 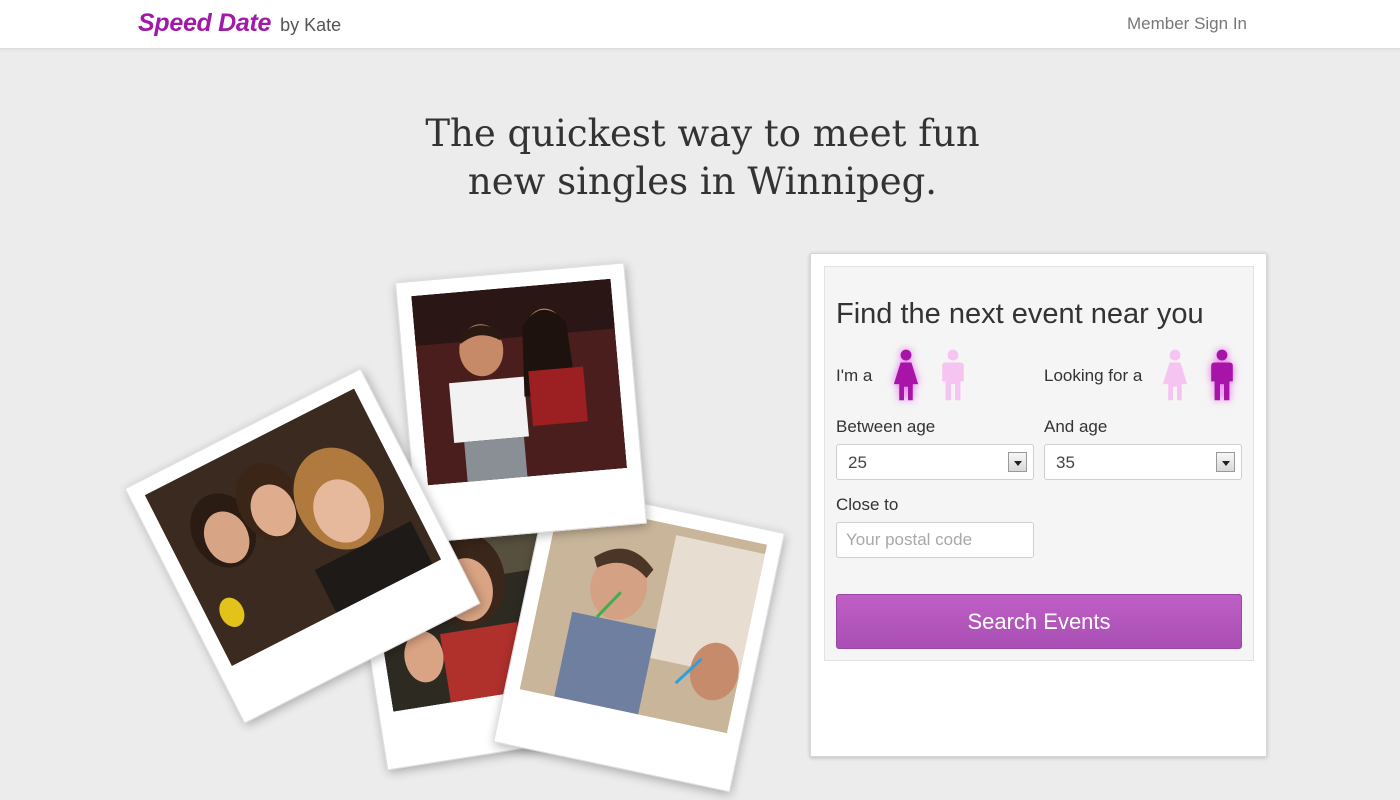 What do you see at coordinates (1143, 462) in the screenshot?
I see `max-age-select: 35` at bounding box center [1143, 462].